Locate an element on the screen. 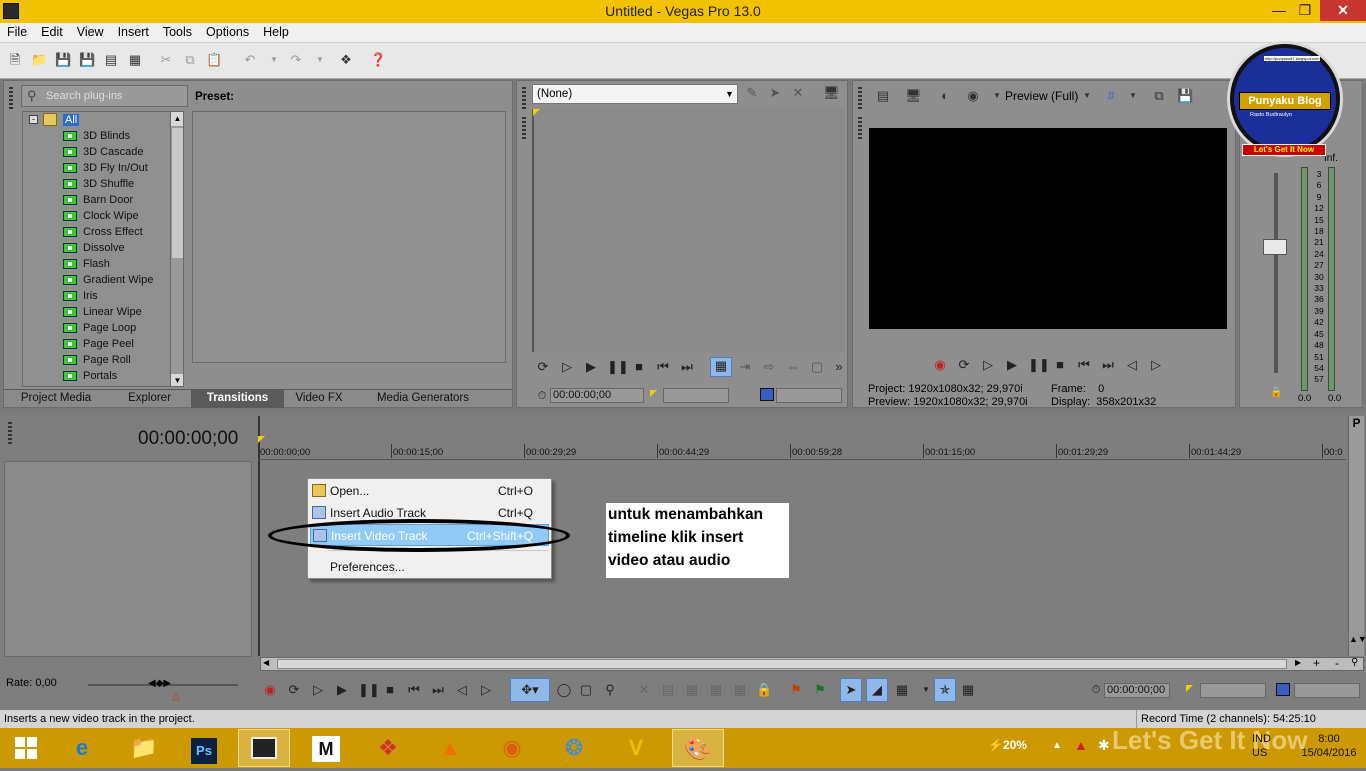 The width and height of the screenshot is (1366, 771). vegas-pro-taskbar-icon is located at coordinates (264, 748).